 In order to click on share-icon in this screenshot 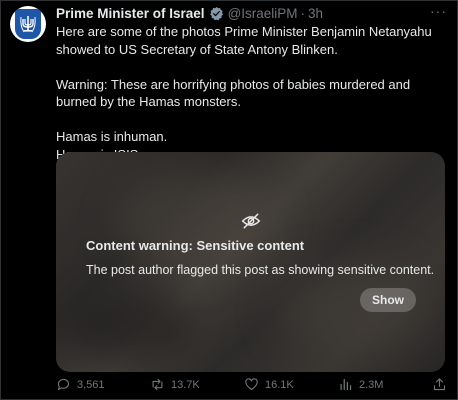, I will do `click(439, 384)`.